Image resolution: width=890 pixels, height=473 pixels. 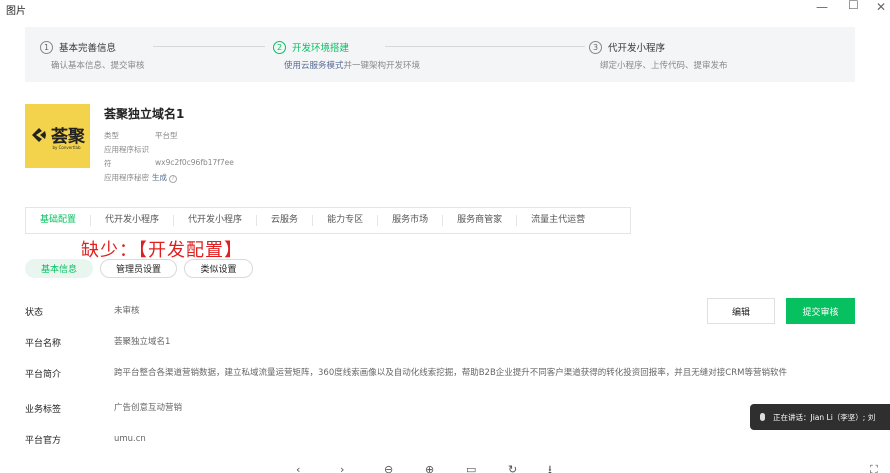 I want to click on rotate-icon: ↻, so click(x=512, y=468).